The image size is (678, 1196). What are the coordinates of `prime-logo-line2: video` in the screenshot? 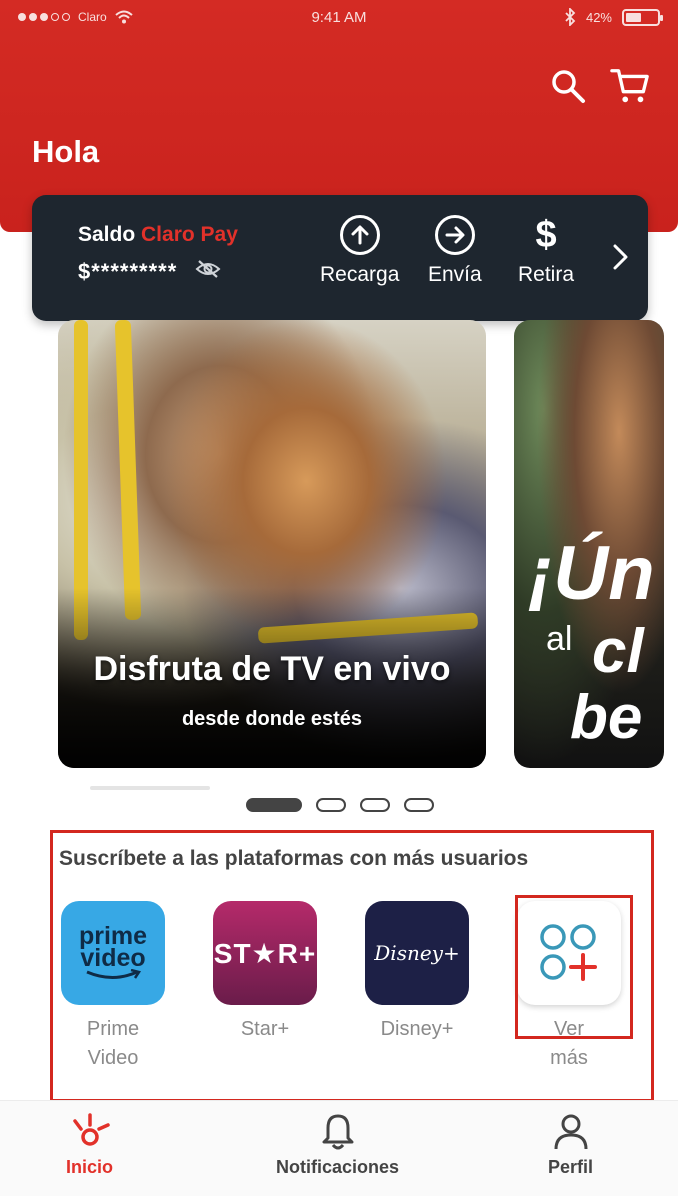 It's located at (113, 958).